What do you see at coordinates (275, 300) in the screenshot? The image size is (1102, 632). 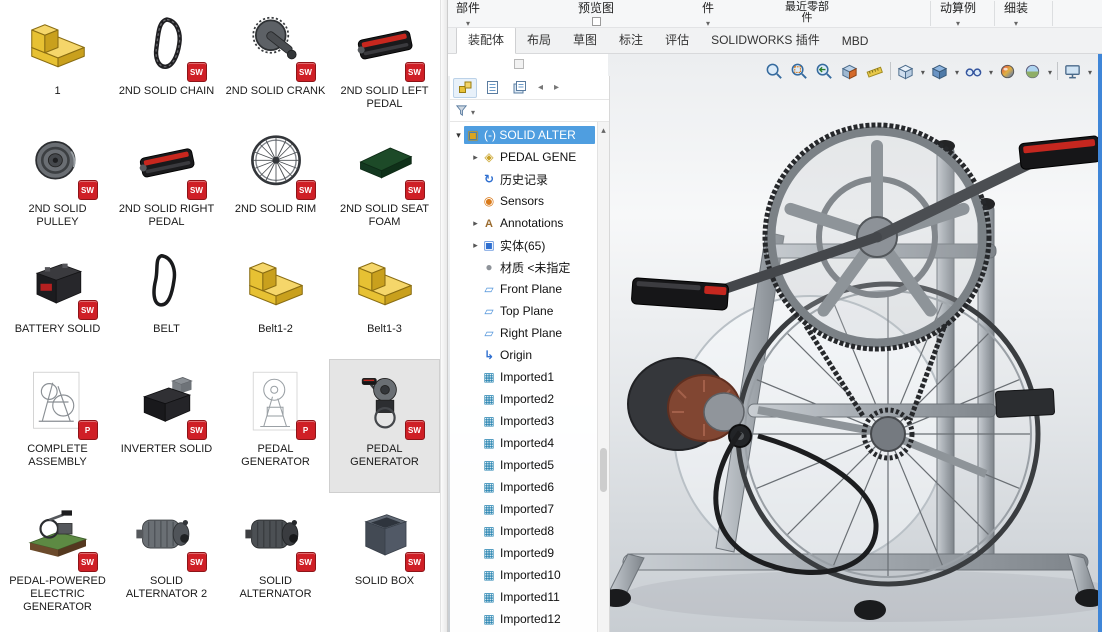 I see `file-item: Belt1-2` at bounding box center [275, 300].